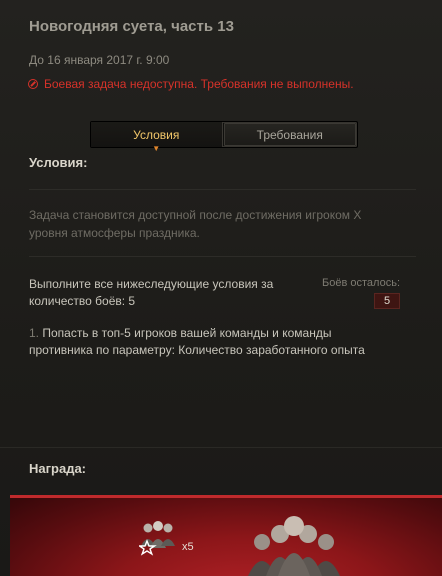  I want to click on mission-deadline: До 16 января 2017 г. 9:00, so click(99, 60).